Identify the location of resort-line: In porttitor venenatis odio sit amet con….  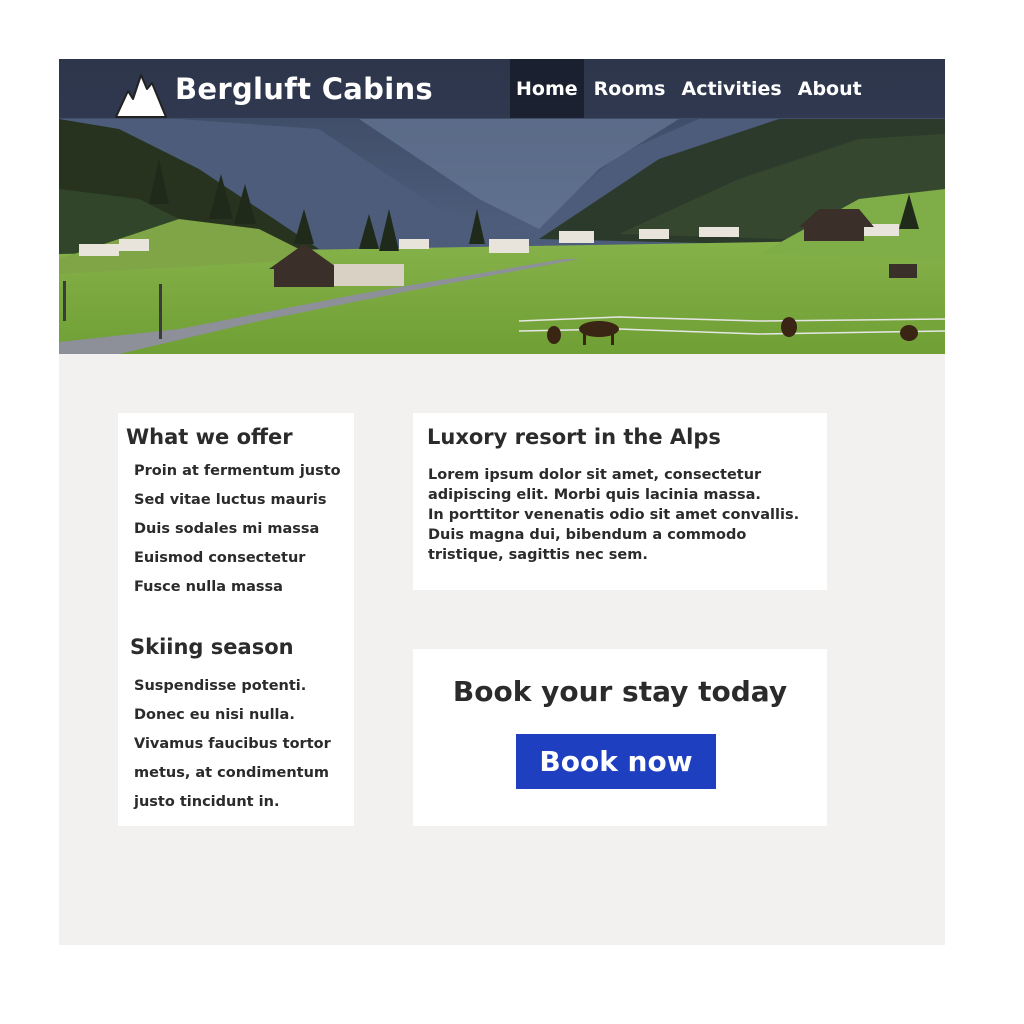
(614, 515).